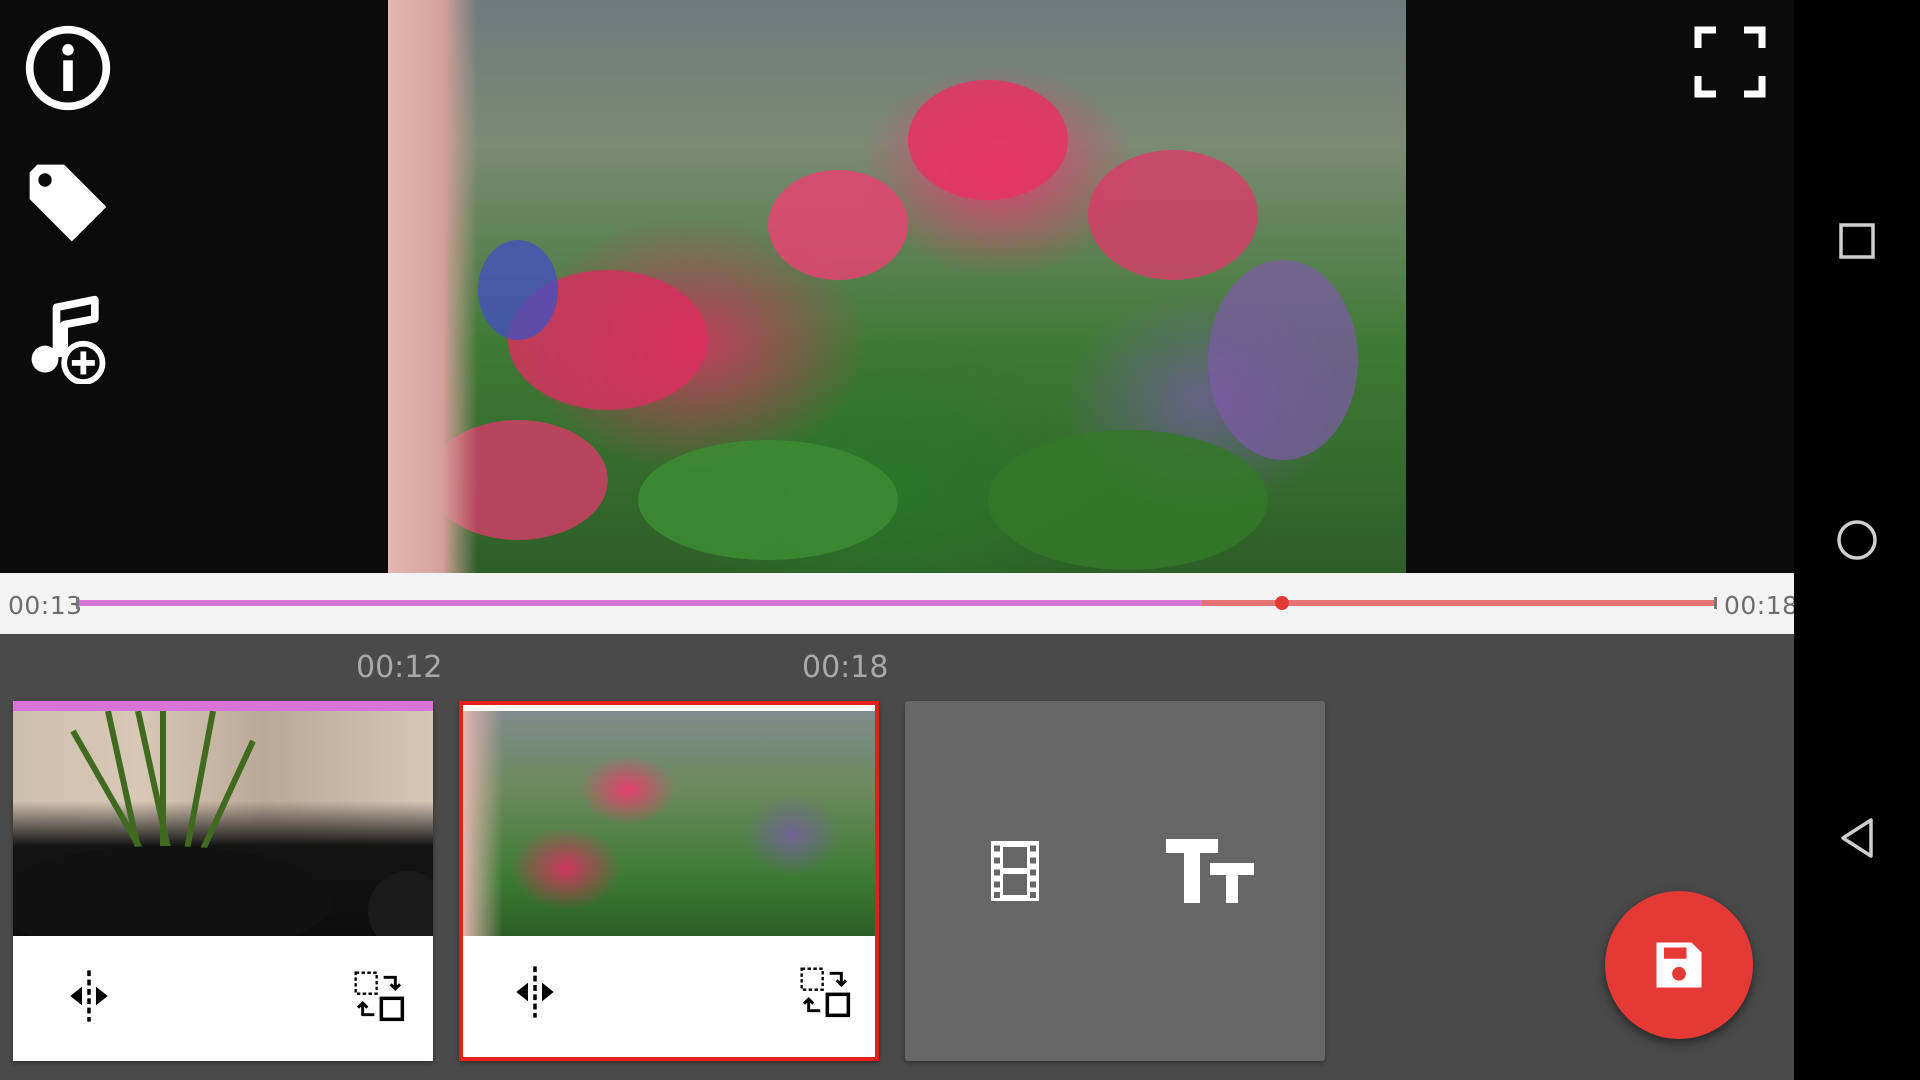 The image size is (1920, 1080). I want to click on fullscreen-button, so click(1730, 62).